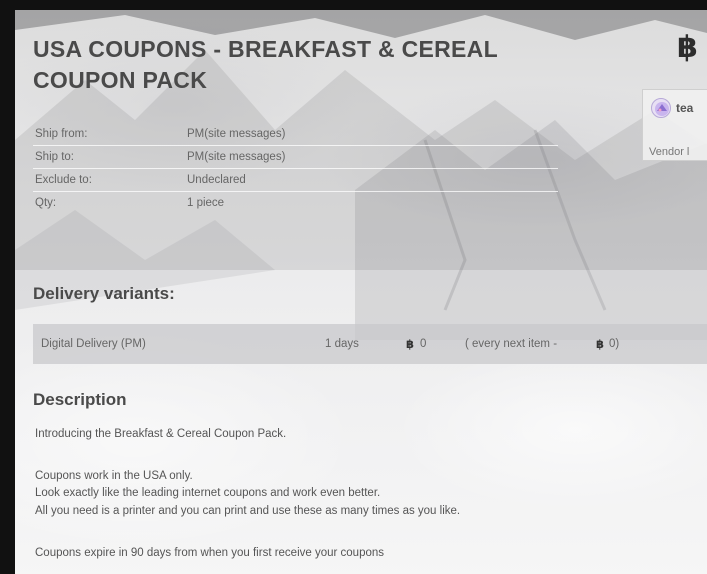  Describe the element at coordinates (63, 180) in the screenshot. I see `info-key: Exclude to:` at that location.